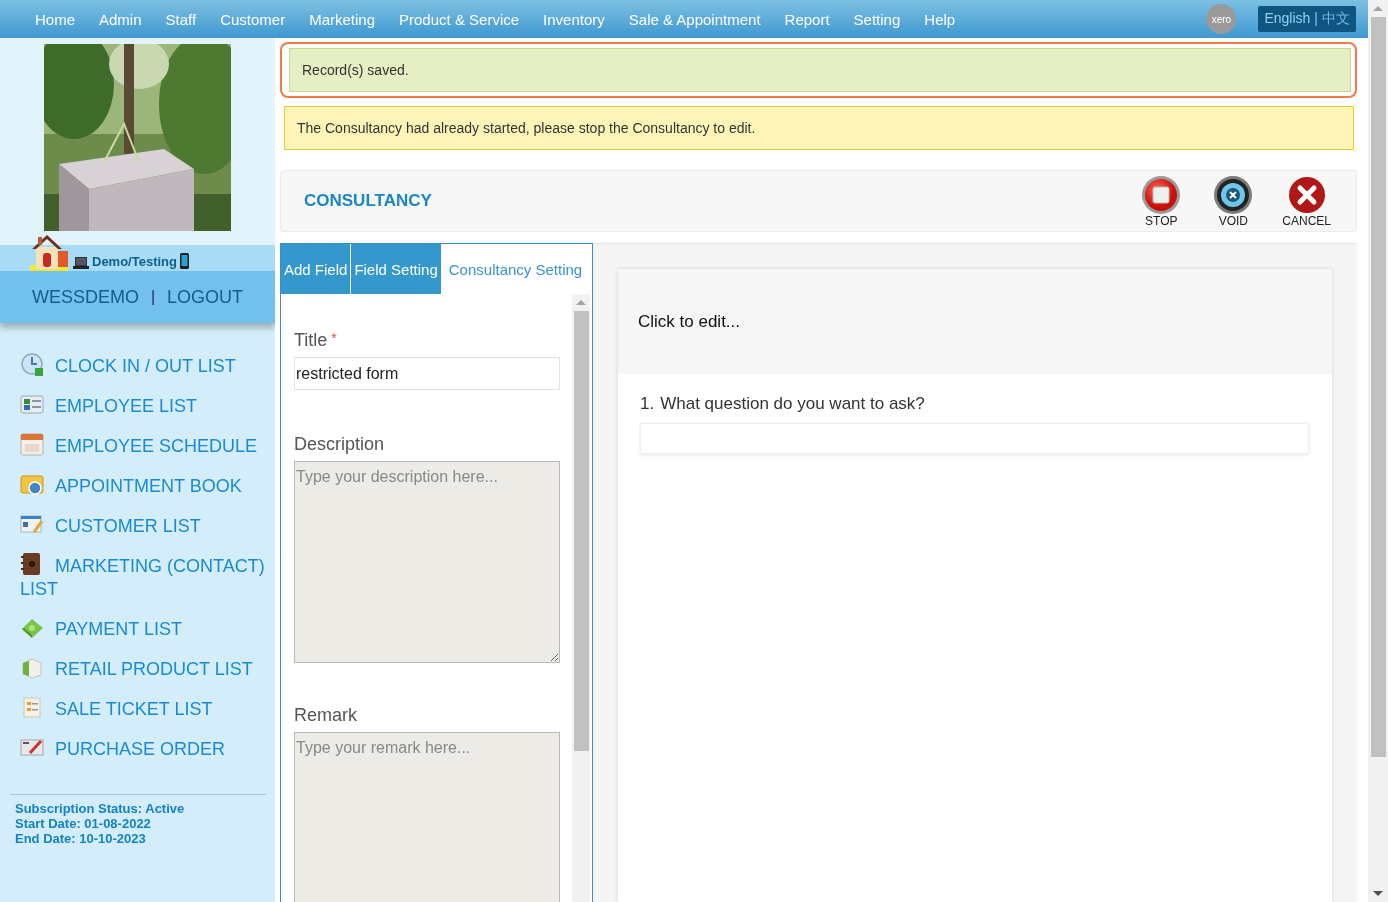 This screenshot has width=1388, height=902. I want to click on nav-link: Sale & Appointment, so click(694, 19).